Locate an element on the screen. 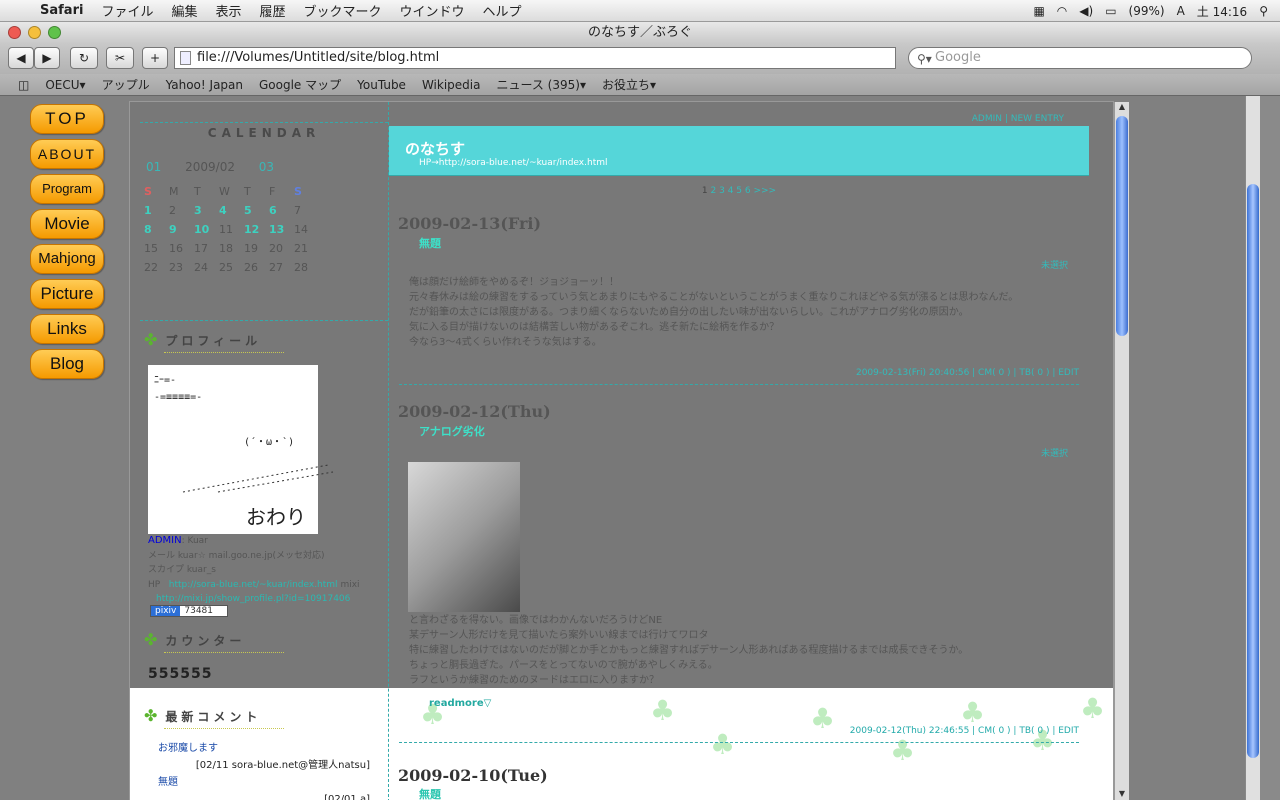 This screenshot has height=800, width=1280. spotlight-icon: ⚲ is located at coordinates (1263, 11).